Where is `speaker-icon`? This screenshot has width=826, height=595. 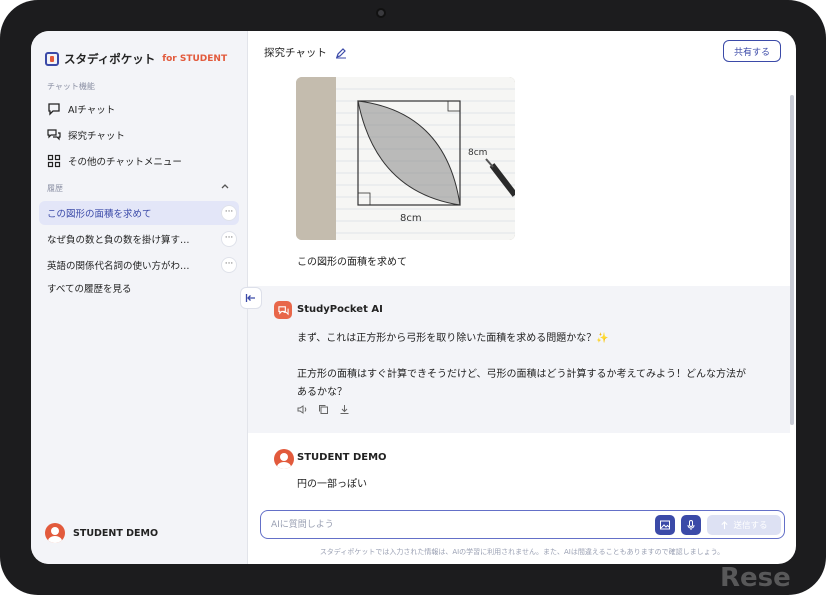 speaker-icon is located at coordinates (302, 409).